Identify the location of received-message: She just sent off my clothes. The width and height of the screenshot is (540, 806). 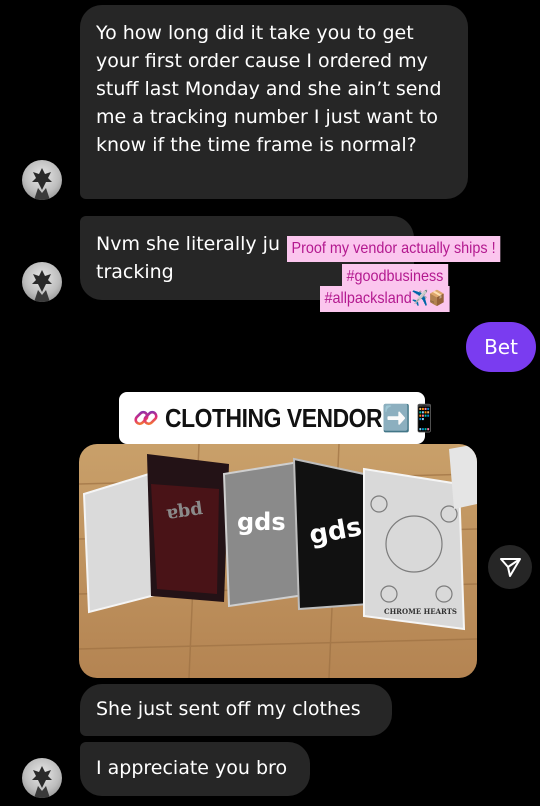
(236, 710).